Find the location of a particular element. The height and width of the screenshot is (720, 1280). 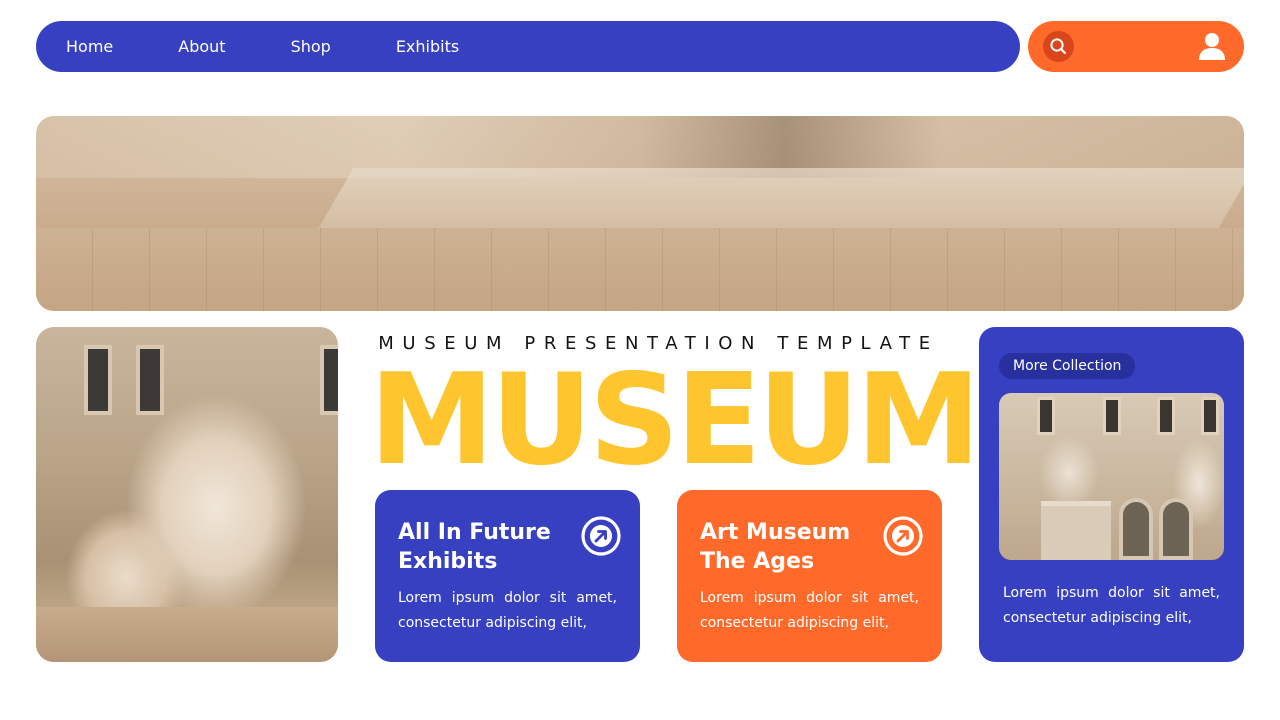

nav-item-home: Home is located at coordinates (89, 46).